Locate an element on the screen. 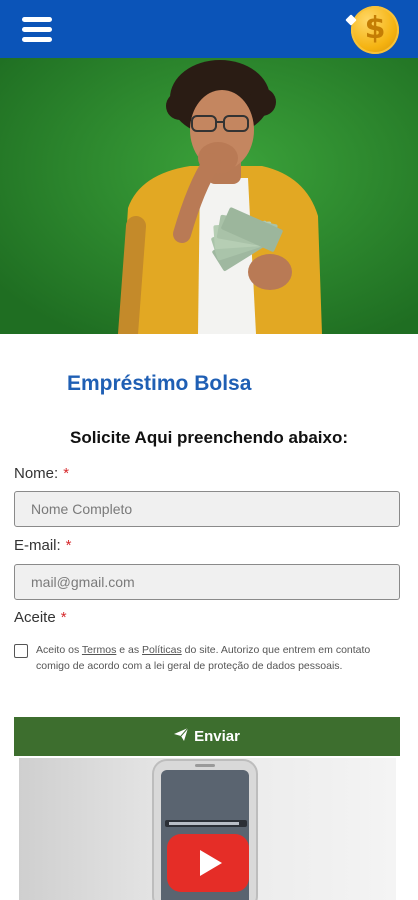  brand-title: Empréstimo Bolsa is located at coordinates (159, 383).